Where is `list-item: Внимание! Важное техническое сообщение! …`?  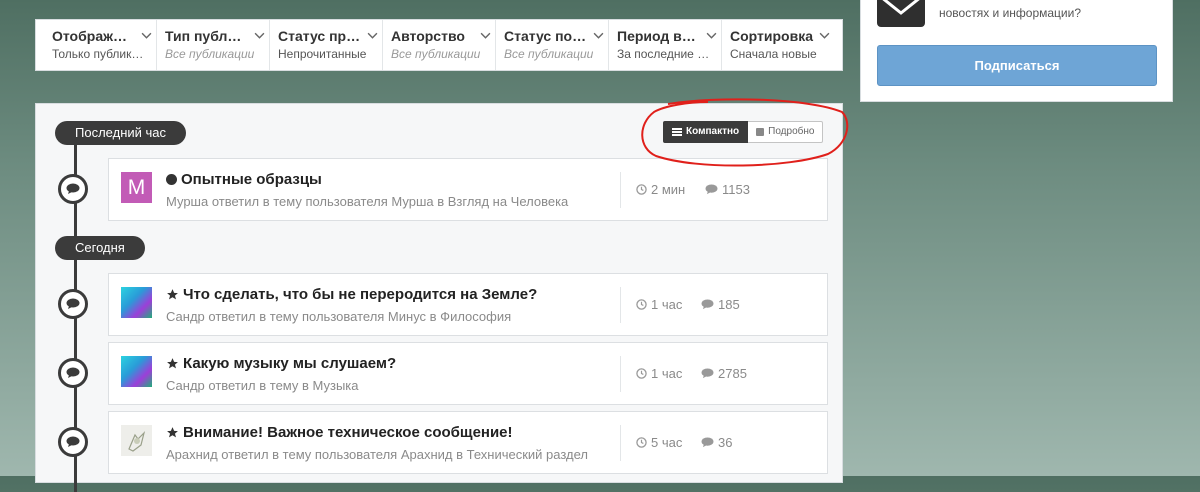 list-item: Внимание! Важное техническое сообщение! … is located at coordinates (468, 442).